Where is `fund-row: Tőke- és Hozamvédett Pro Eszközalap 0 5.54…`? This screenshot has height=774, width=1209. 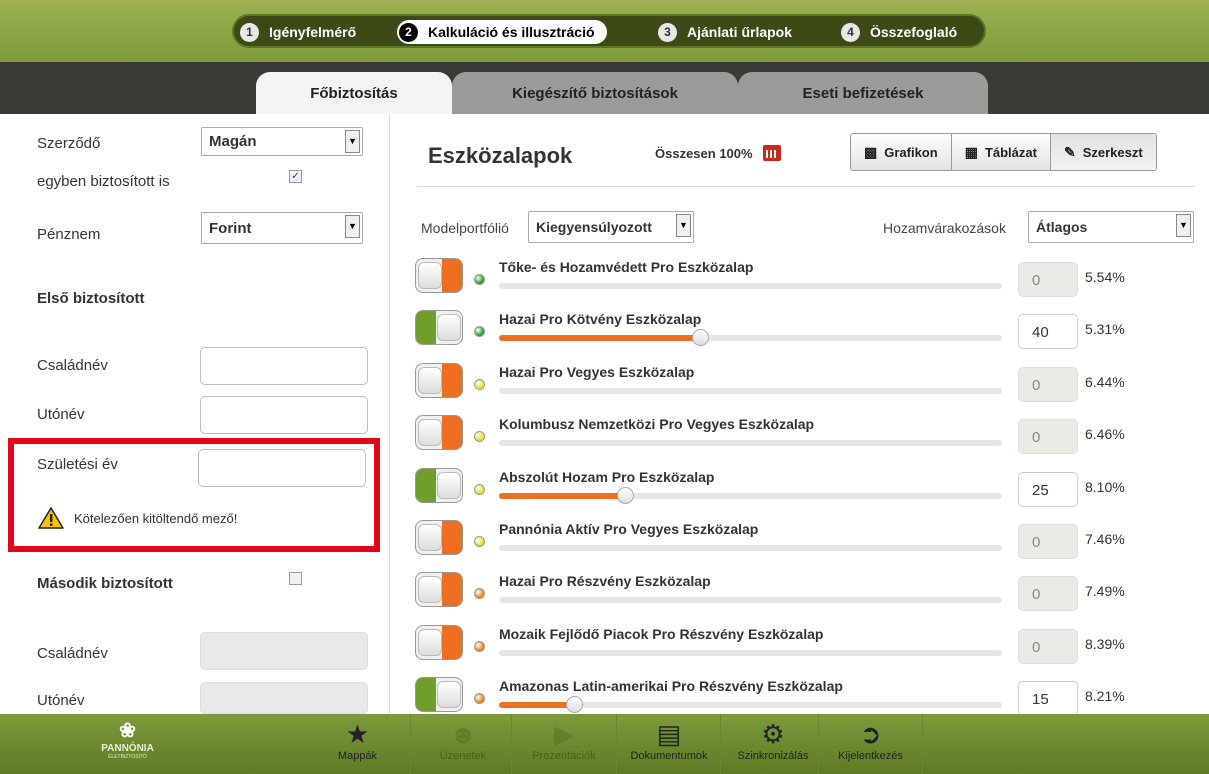
fund-row: Tőke- és Hozamvédett Pro Eszközalap 0 5.54… is located at coordinates (810, 283).